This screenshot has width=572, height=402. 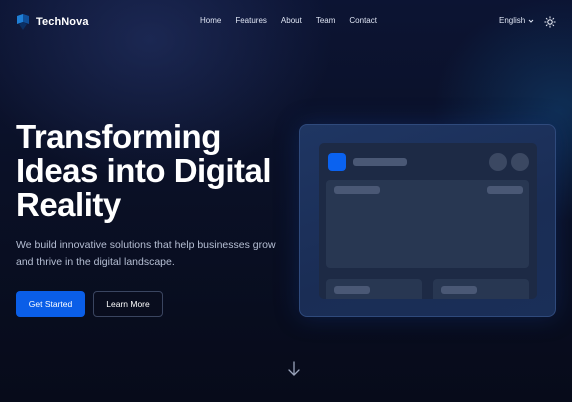 What do you see at coordinates (62, 22) in the screenshot?
I see `brand-name: TechNova` at bounding box center [62, 22].